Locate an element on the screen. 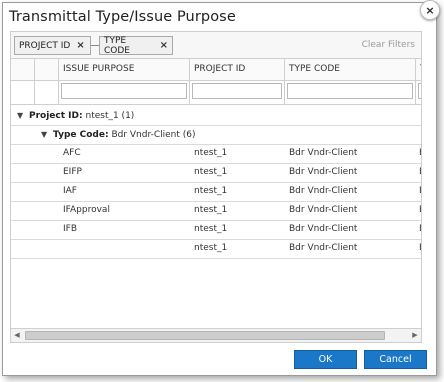  horizontal-scrollbar: ◀ ▶ is located at coordinates (216, 335).